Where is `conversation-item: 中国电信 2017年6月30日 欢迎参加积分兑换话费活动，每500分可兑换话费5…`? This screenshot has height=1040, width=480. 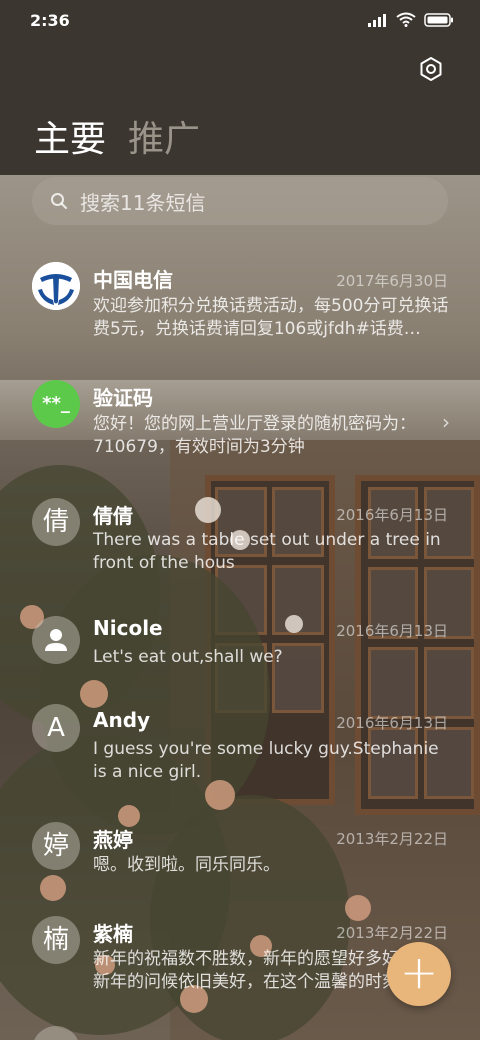 conversation-item: 中国电信 2017年6月30日 欢迎参加积分兑换话费活动，每500分可兑换话费5… is located at coordinates (240, 308).